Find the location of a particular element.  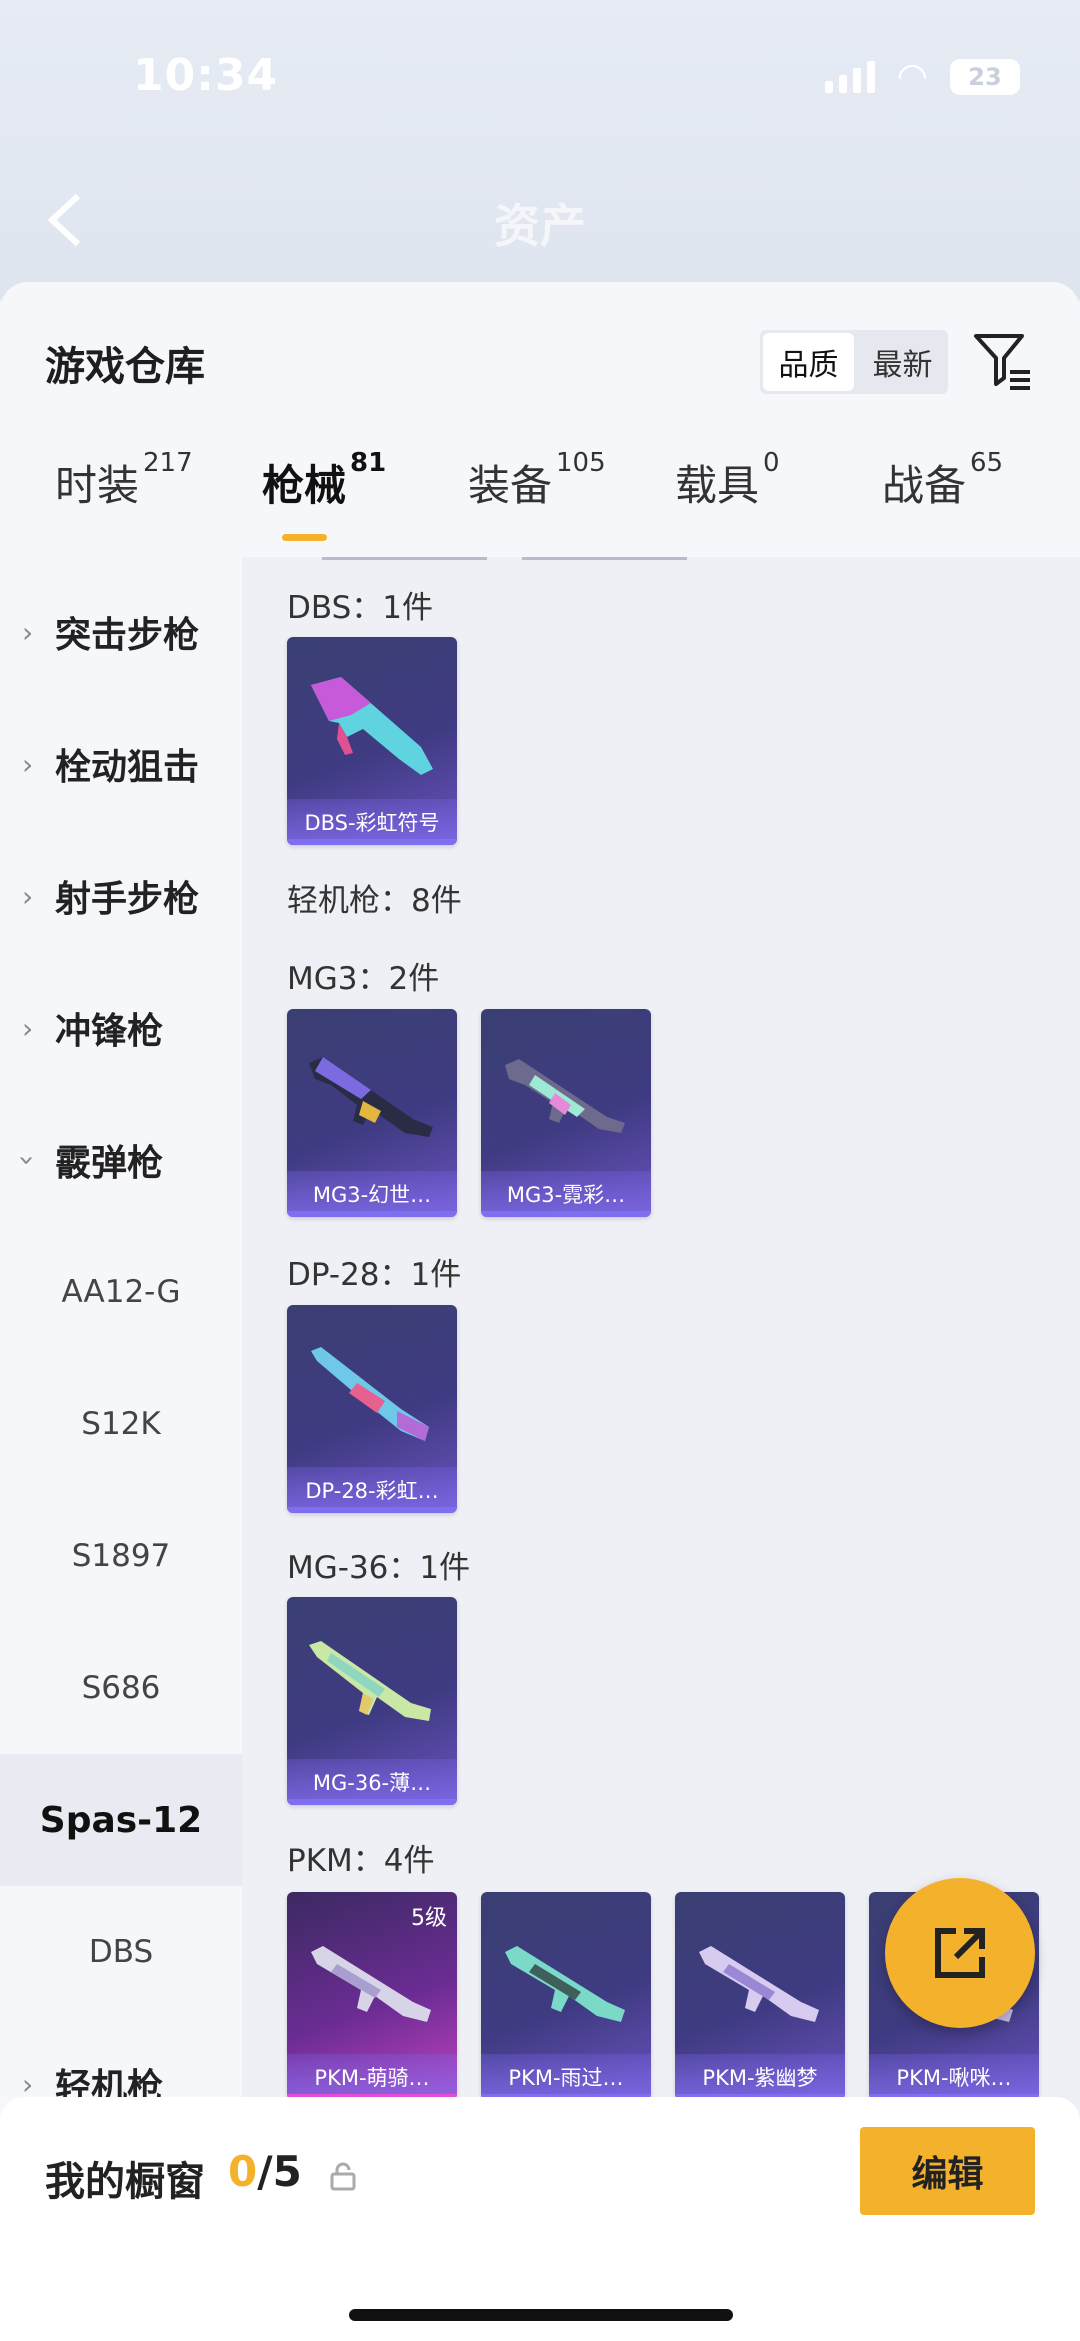

sidebar-subitem-s12k: S12K is located at coordinates (121, 1424).